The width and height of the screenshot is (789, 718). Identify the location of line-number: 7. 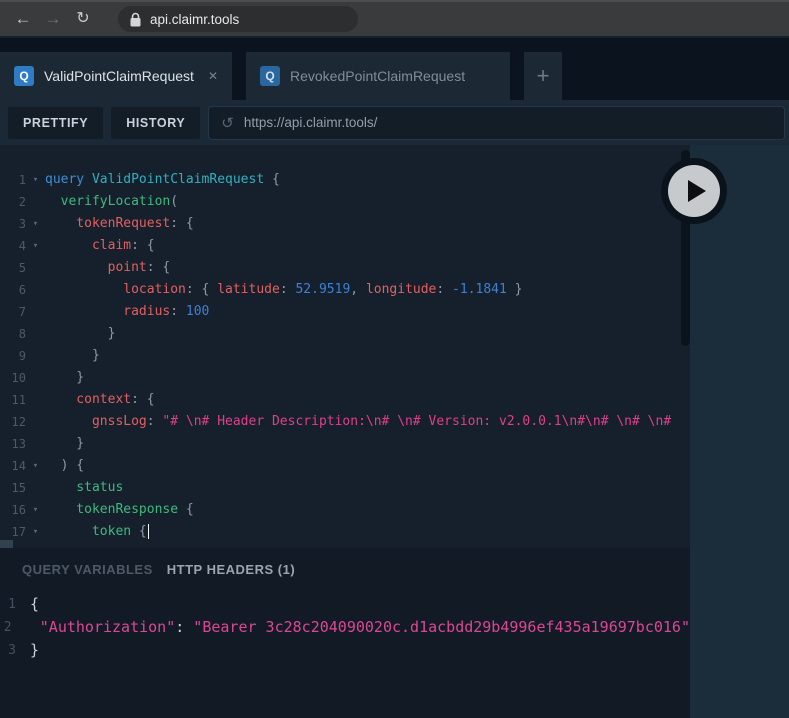
(22, 312).